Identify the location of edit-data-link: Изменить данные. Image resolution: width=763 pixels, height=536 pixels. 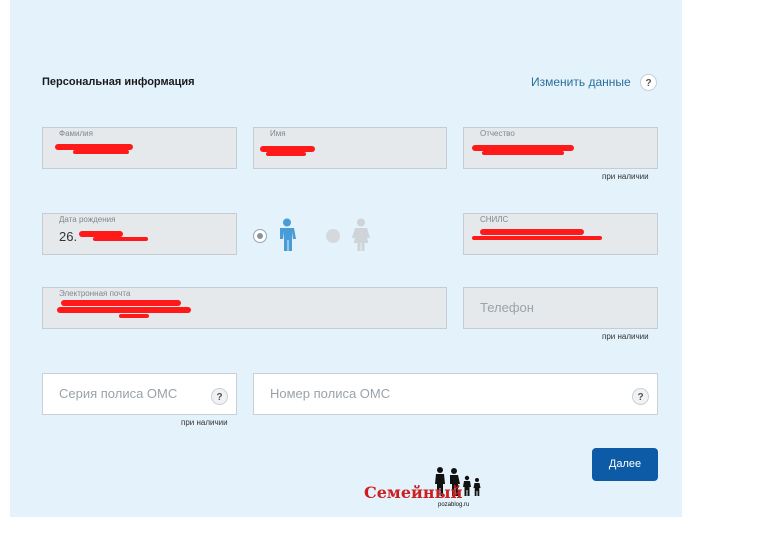
(581, 82).